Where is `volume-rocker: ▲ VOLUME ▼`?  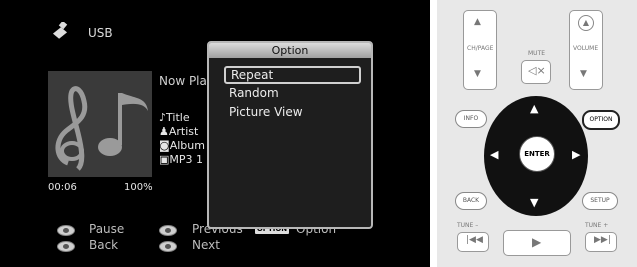 volume-rocker: ▲ VOLUME ▼ is located at coordinates (586, 50).